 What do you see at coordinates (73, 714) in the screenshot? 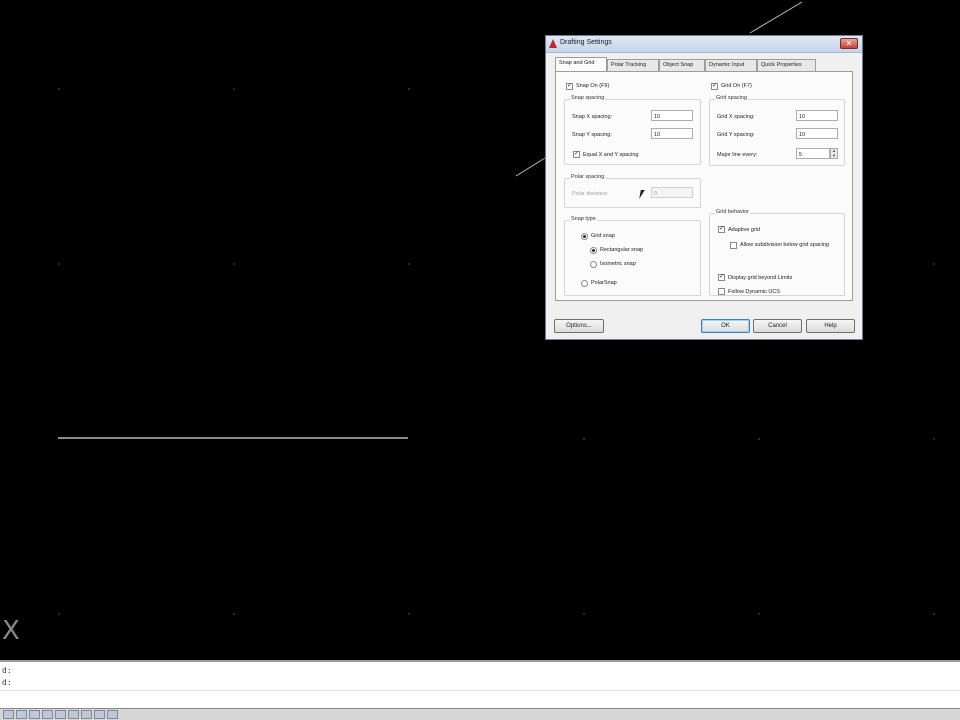
I see `status-otrack-button` at bounding box center [73, 714].